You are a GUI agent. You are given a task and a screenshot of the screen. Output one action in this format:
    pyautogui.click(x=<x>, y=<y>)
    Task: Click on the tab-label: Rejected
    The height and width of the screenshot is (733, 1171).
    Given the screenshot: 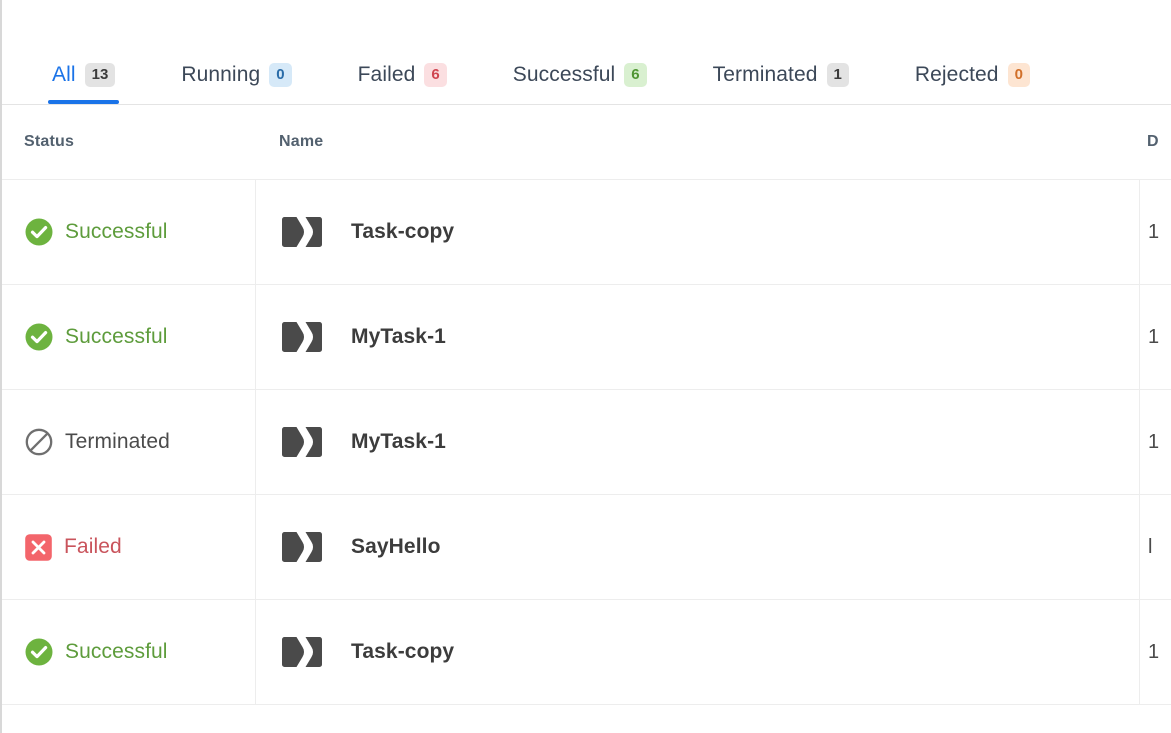 What is the action you would take?
    pyautogui.click(x=956, y=74)
    